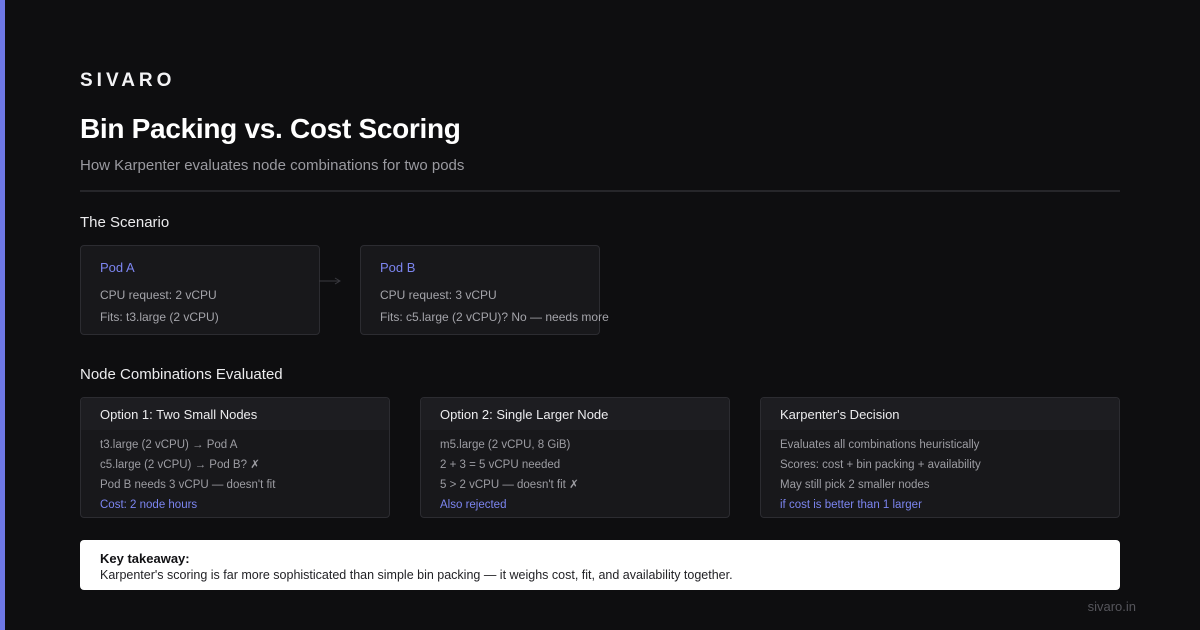 The image size is (1200, 630). I want to click on option-2-highlight: Also rejected, so click(473, 505).